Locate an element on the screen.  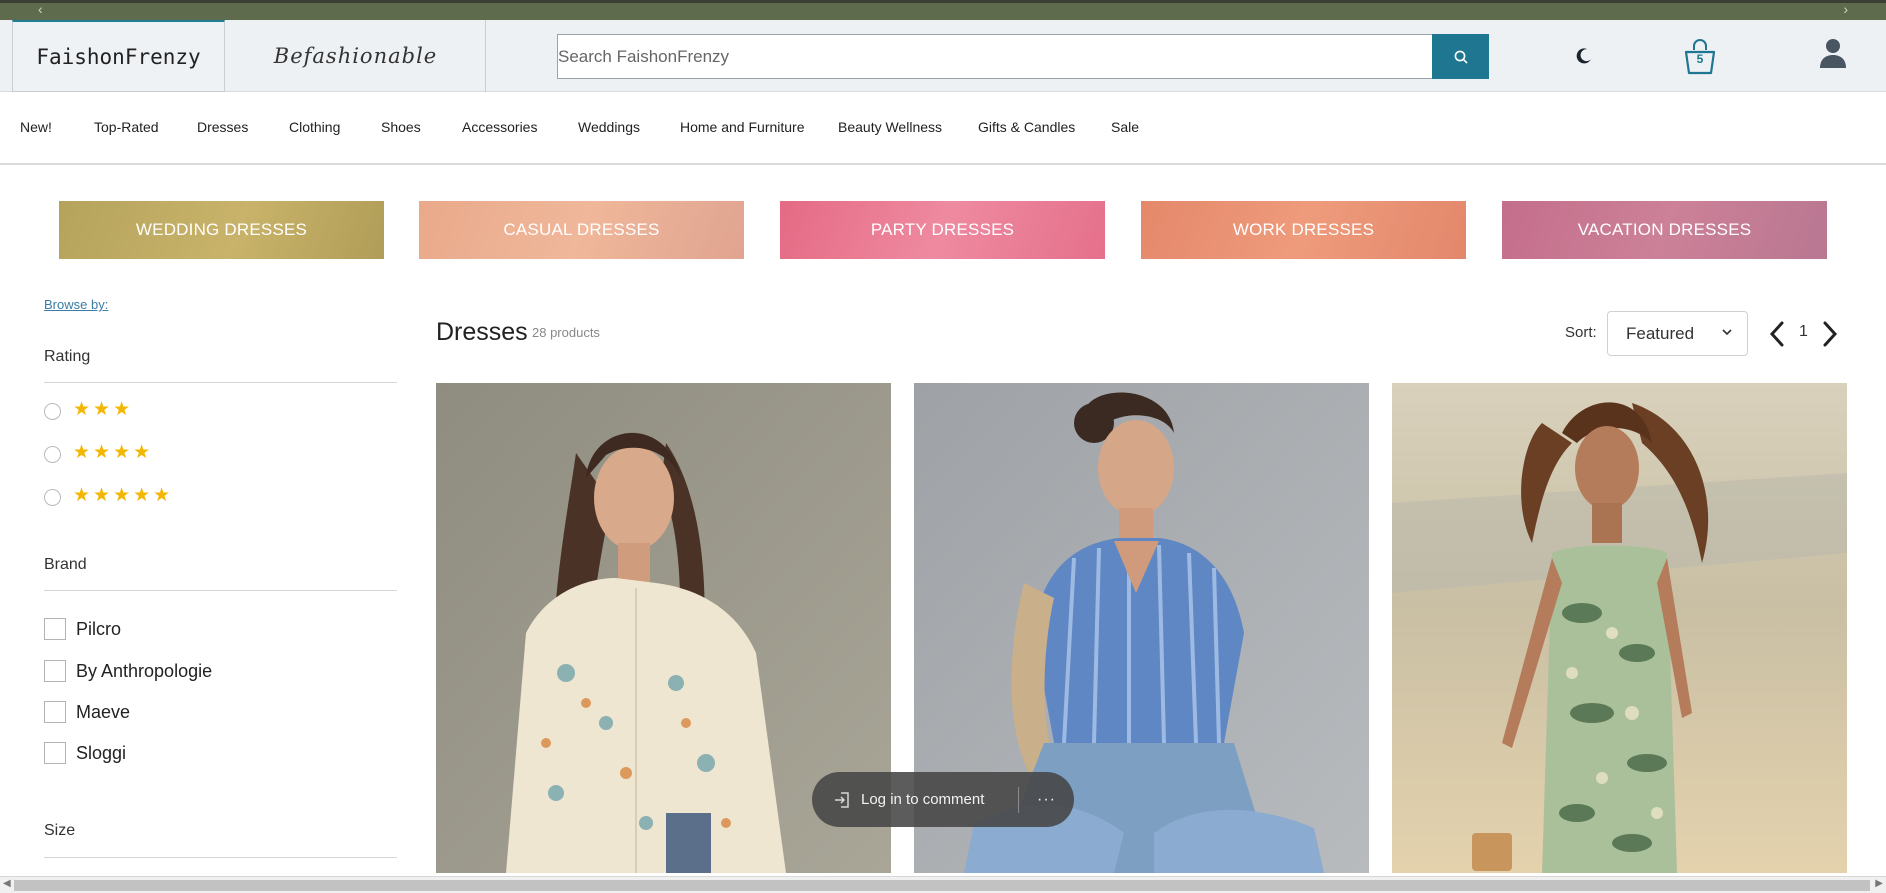
nav-item-beauty-wellness: Beauty Wellness is located at coordinates (890, 127).